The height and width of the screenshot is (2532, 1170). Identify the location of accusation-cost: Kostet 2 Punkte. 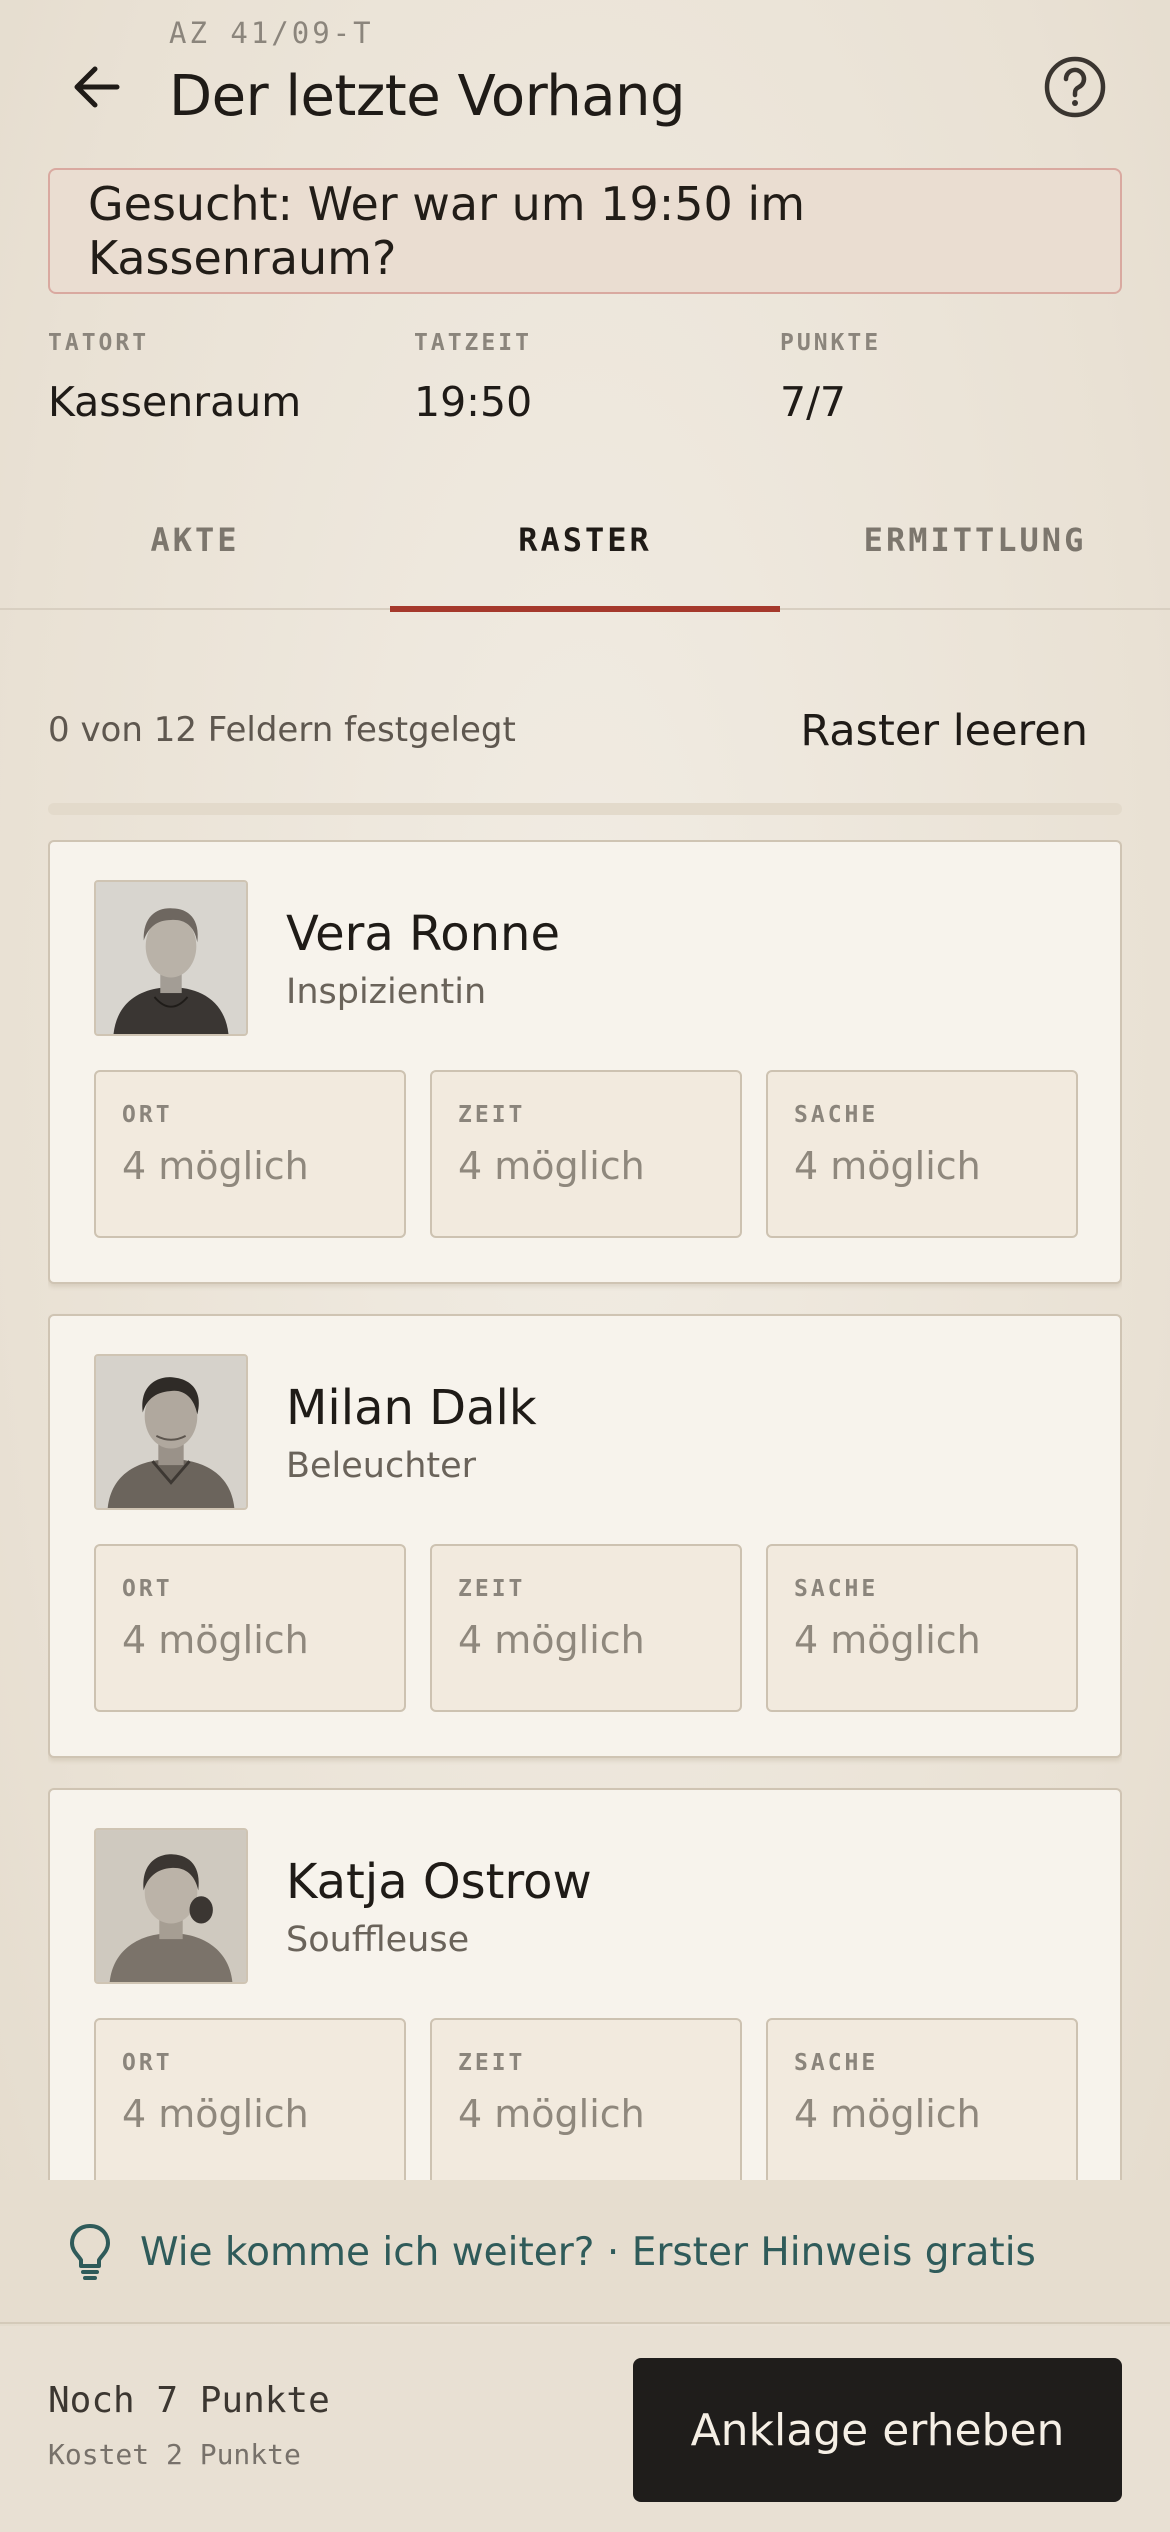
(174, 2454).